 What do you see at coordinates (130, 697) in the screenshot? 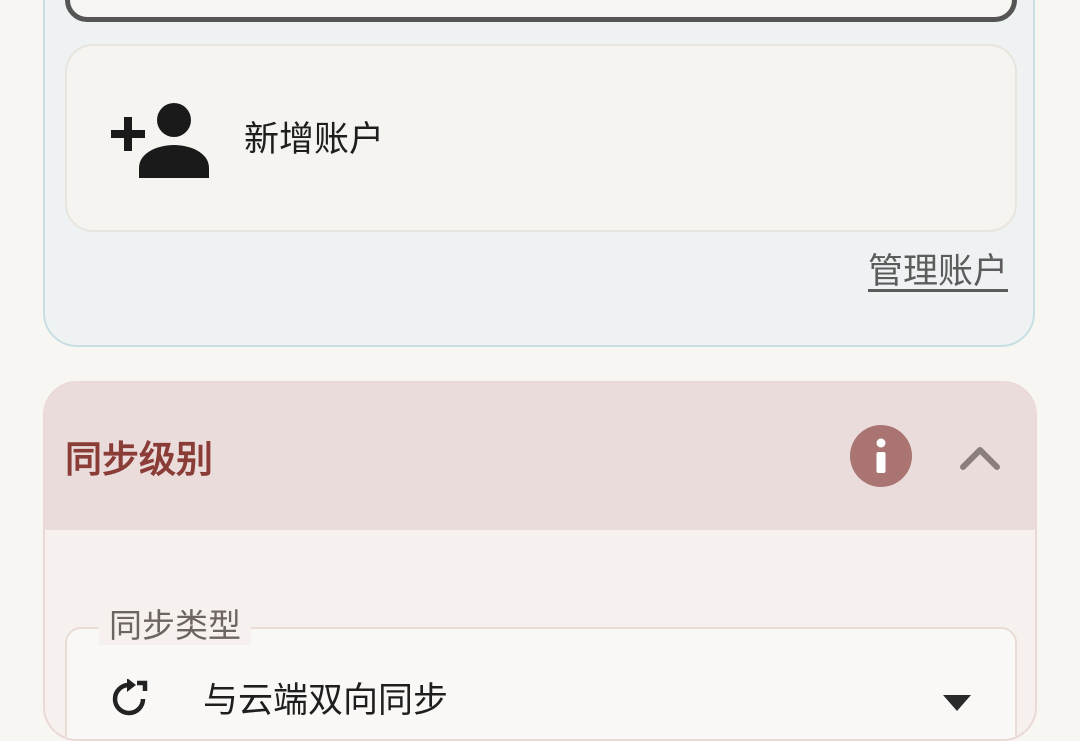
I see `sync-icon` at bounding box center [130, 697].